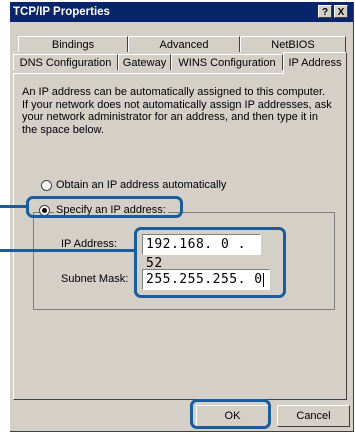 This screenshot has width=355, height=433. What do you see at coordinates (315, 63) in the screenshot?
I see `tab-ip-address: IP Address` at bounding box center [315, 63].